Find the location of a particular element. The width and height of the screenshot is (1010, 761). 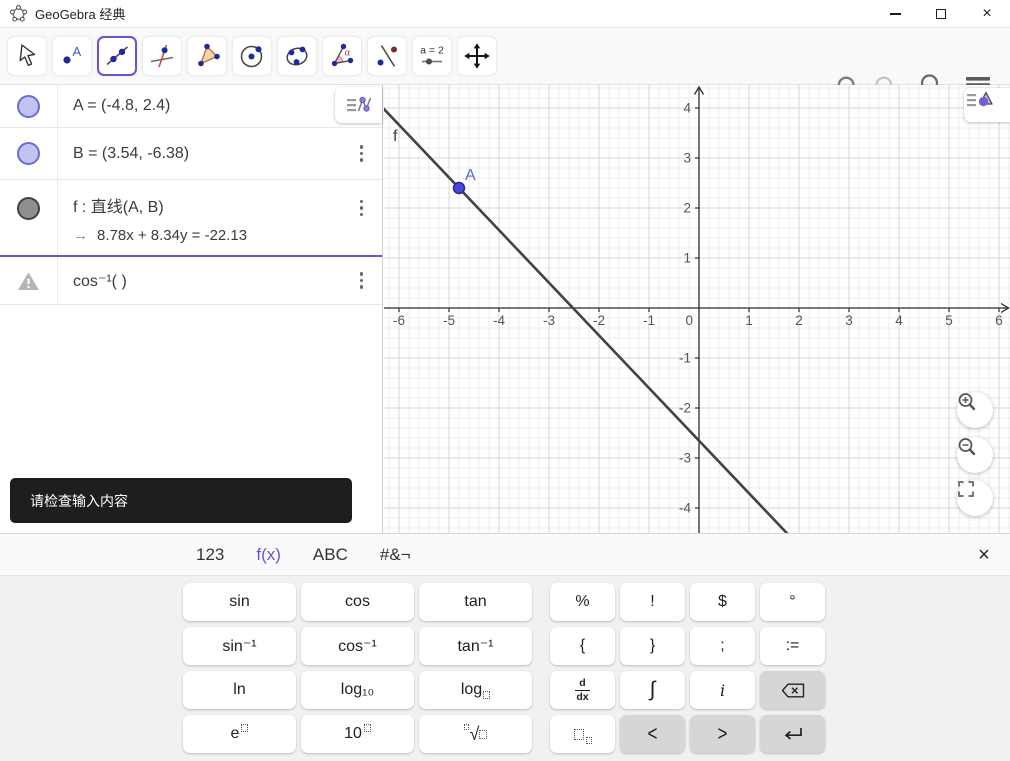

zoom-out-button is located at coordinates (975, 455).